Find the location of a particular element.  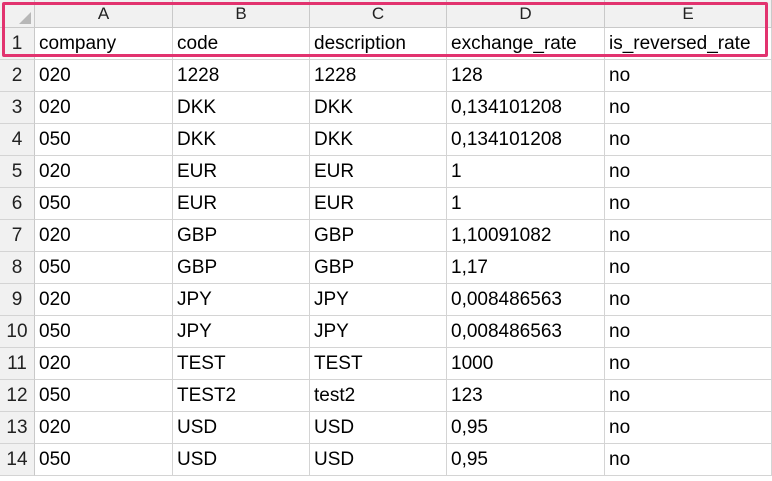

table-row: 3 020 DKK DKK 0,134101208 no is located at coordinates (386, 108).